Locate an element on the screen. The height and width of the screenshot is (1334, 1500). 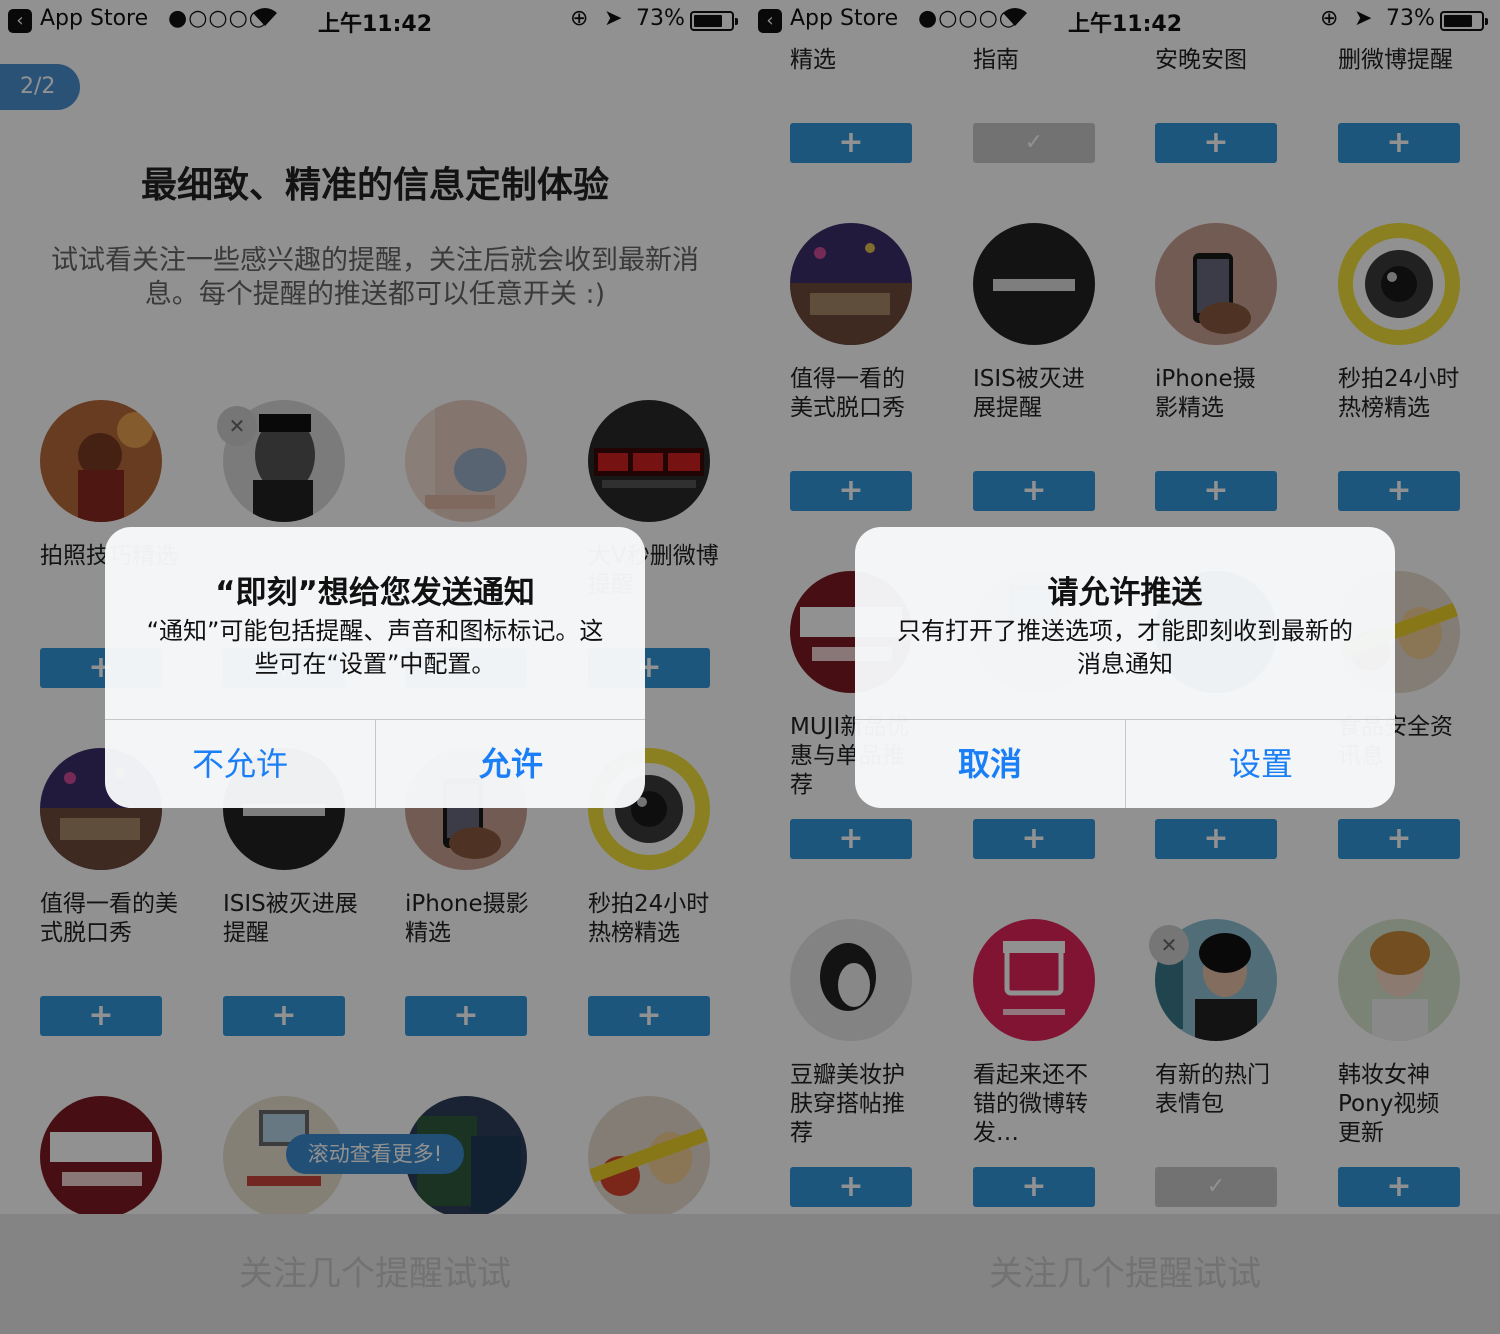
alert-title: 请允许推送 is located at coordinates (1125, 593).